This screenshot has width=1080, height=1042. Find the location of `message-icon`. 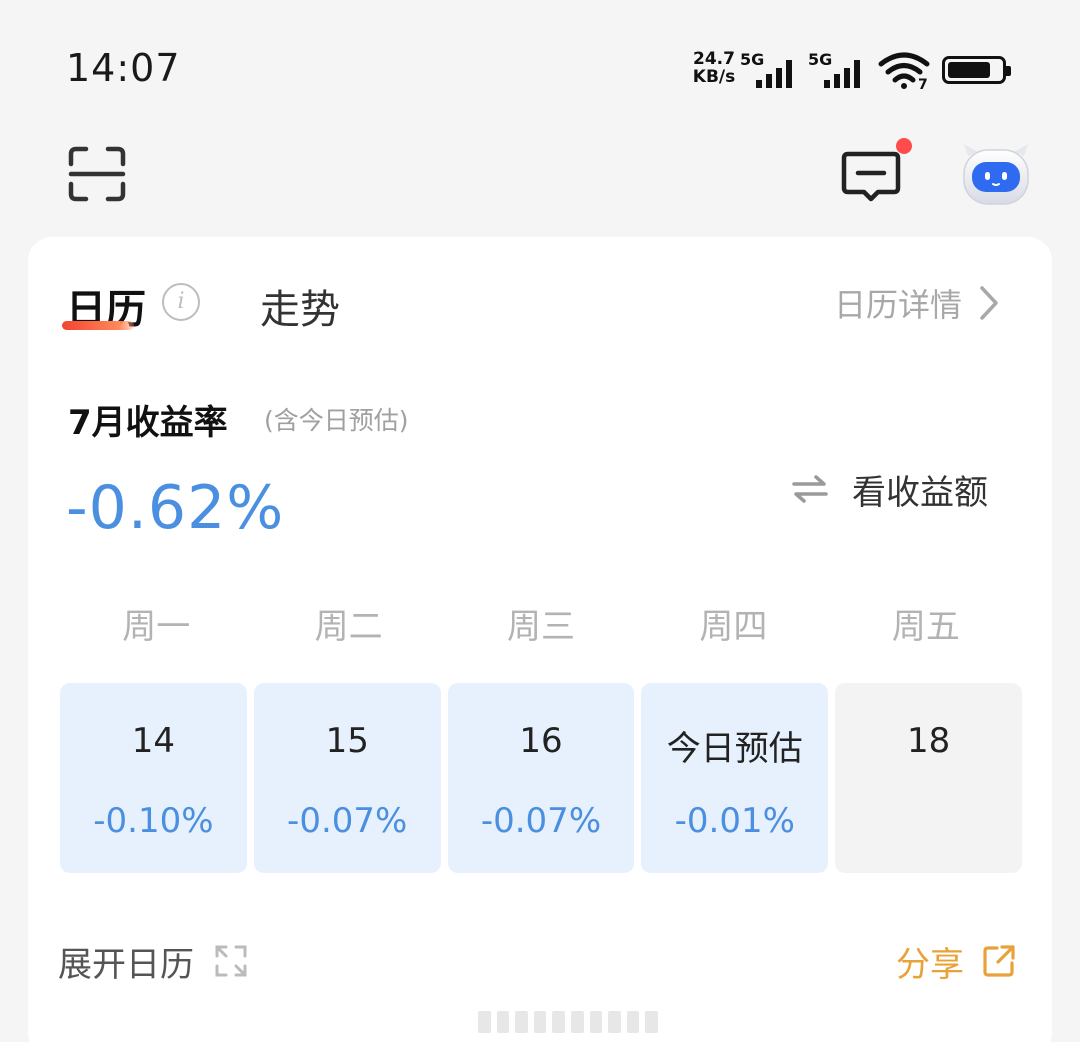

message-icon is located at coordinates (871, 177).